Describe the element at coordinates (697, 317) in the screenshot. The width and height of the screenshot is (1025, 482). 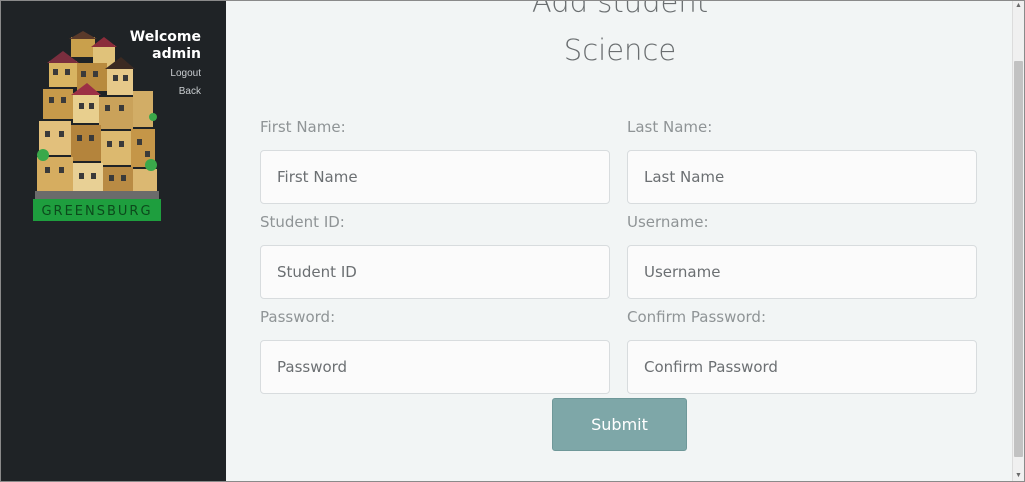
I see `confirm-password-label: Confirm Password:` at that location.